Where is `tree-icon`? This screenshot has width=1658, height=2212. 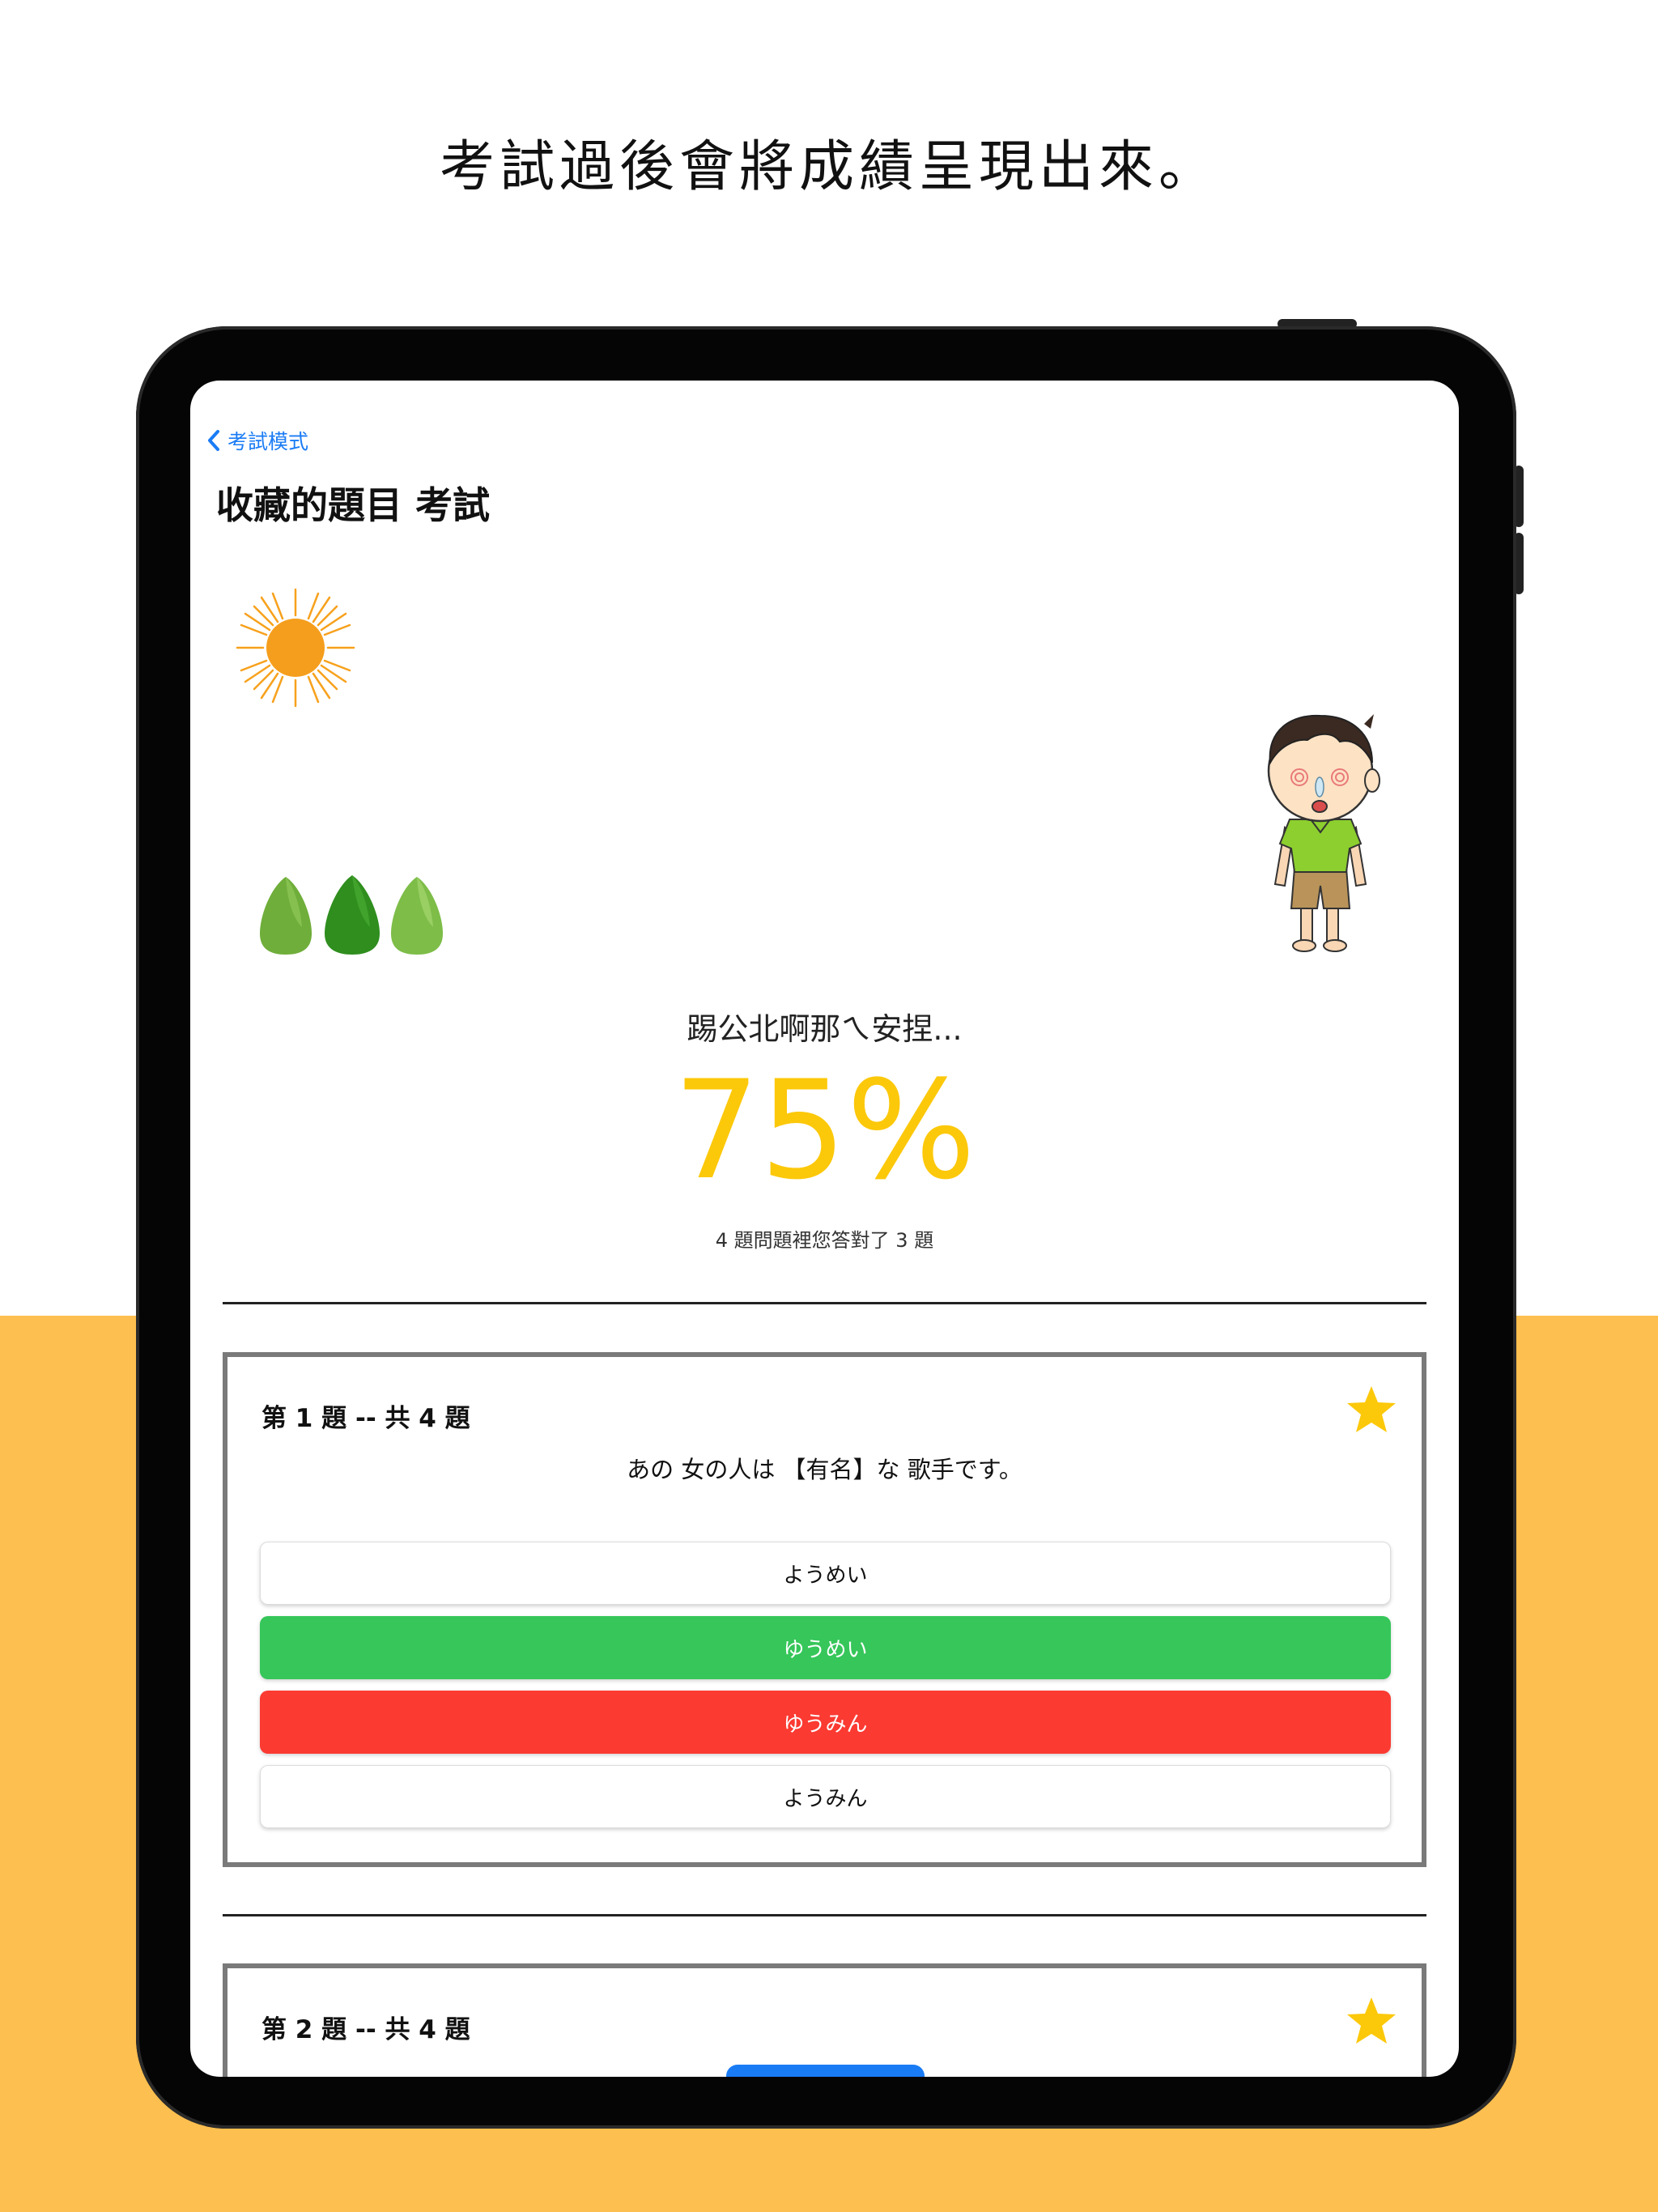
tree-icon is located at coordinates (351, 915).